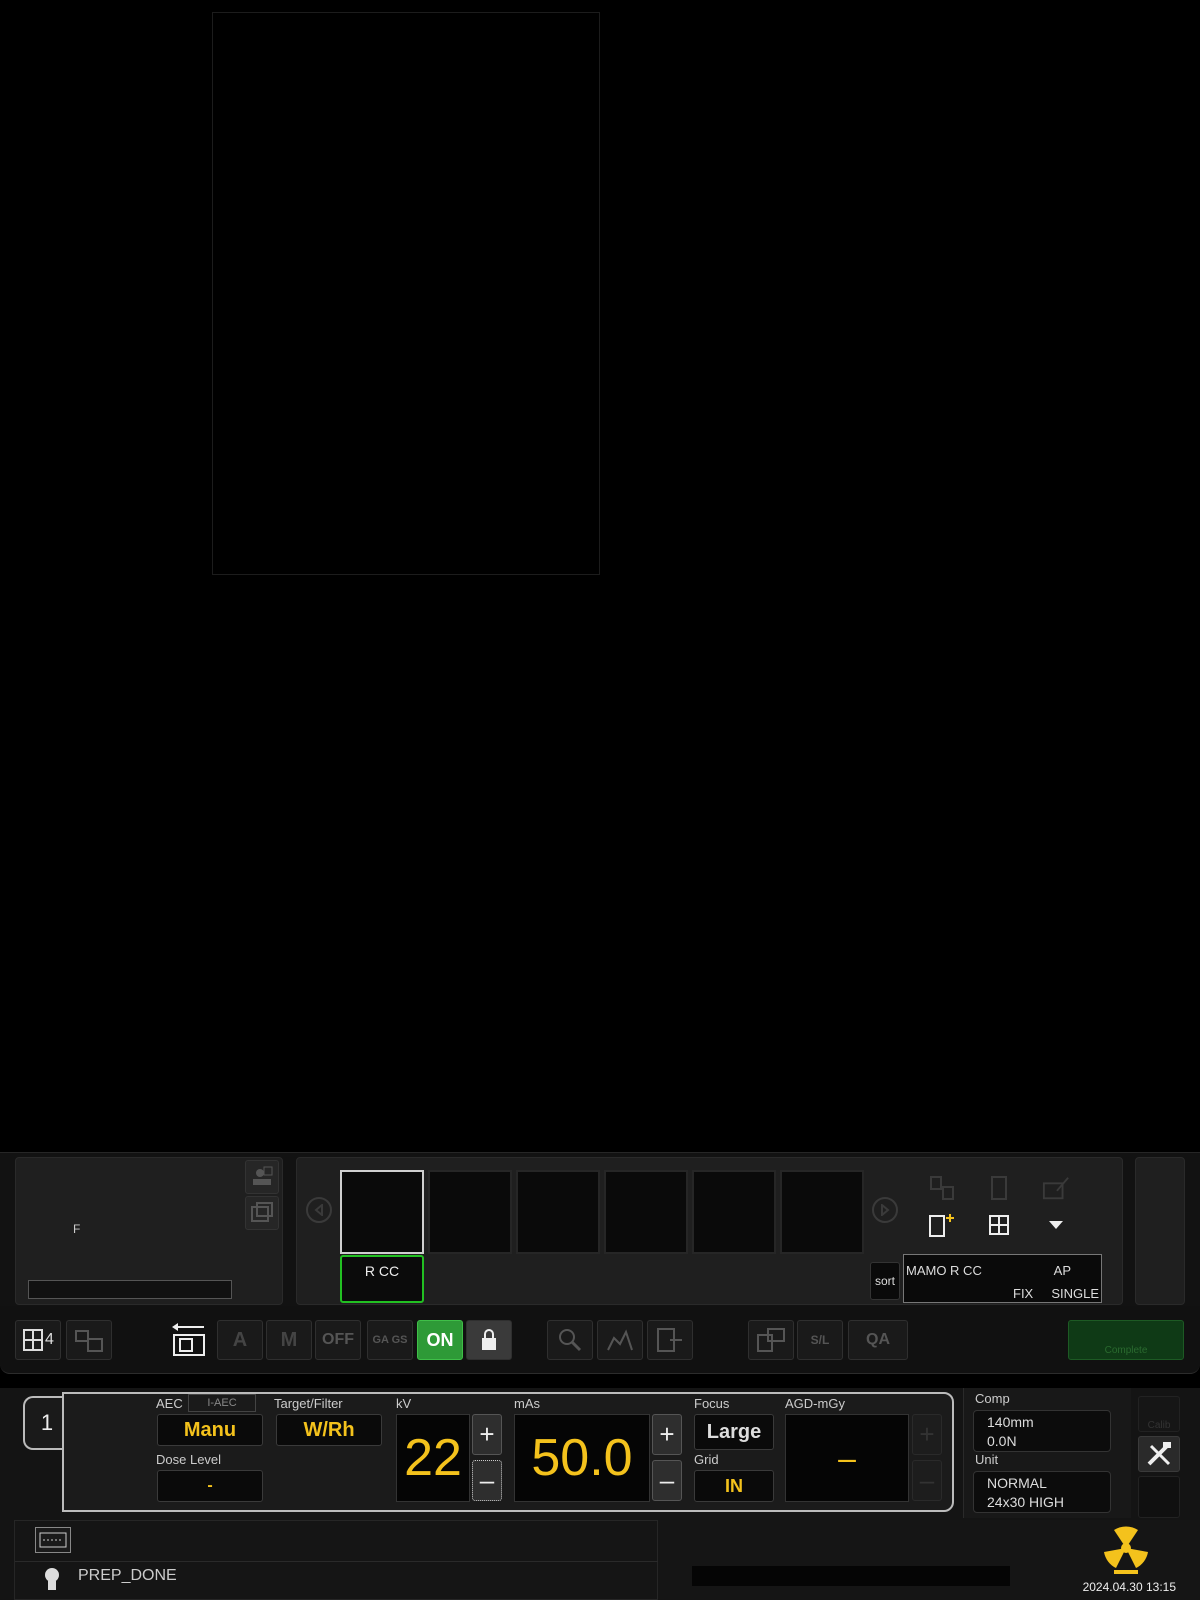 This screenshot has width=1200, height=1600. What do you see at coordinates (487, 1434) in the screenshot?
I see `kv-plus-button: +` at bounding box center [487, 1434].